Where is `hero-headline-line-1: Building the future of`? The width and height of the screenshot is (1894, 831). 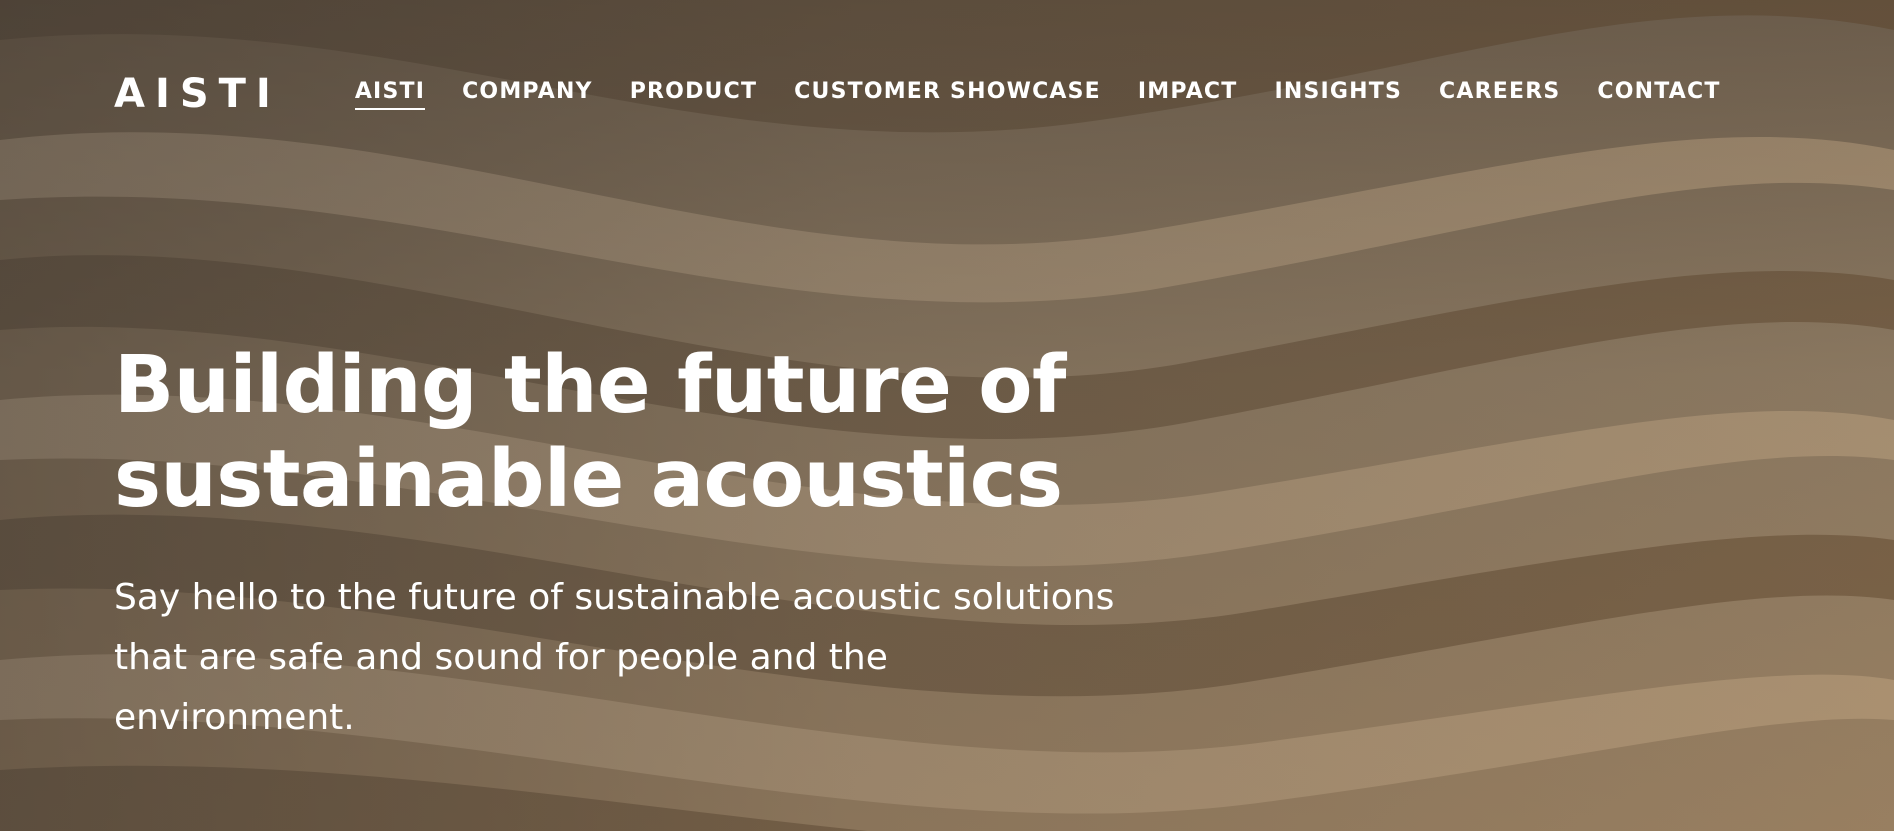
hero-headline-line-1: Building the future of is located at coordinates (590, 385).